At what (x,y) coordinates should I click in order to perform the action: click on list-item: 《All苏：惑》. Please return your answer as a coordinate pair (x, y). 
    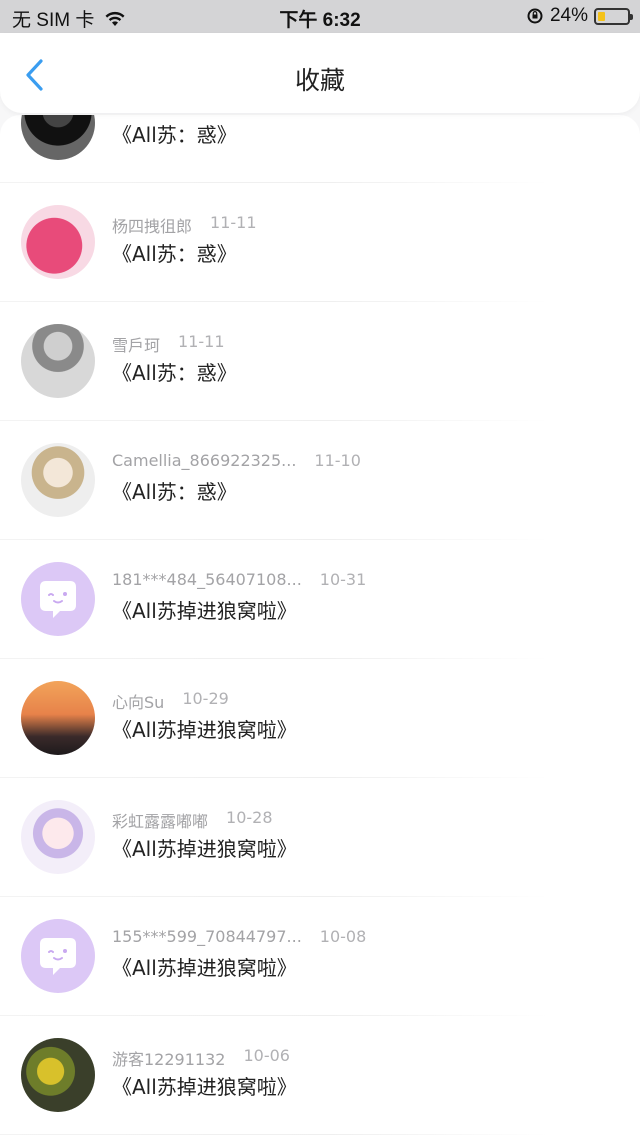
    Looking at the image, I should click on (320, 149).